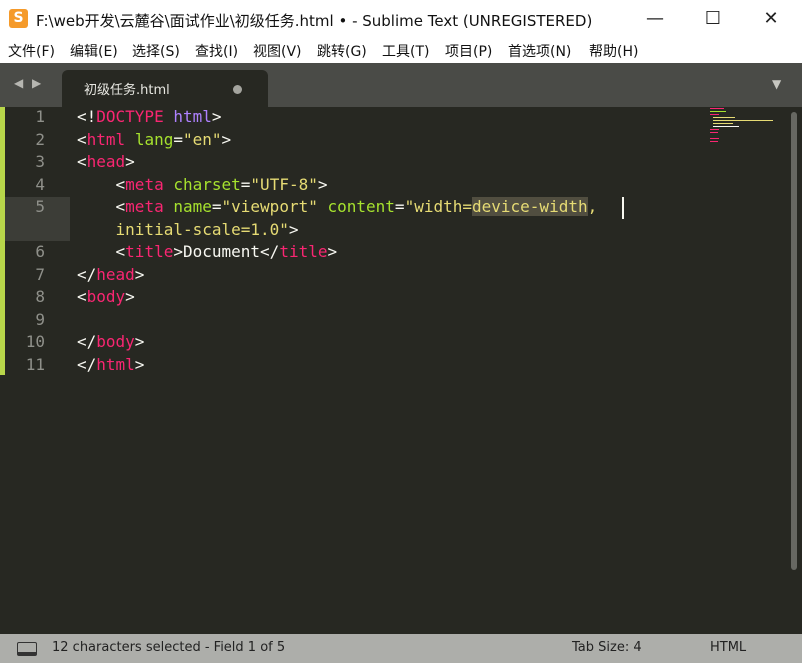  What do you see at coordinates (149, 116) in the screenshot?
I see `code-line: <!DOCTYPE html>` at bounding box center [149, 116].